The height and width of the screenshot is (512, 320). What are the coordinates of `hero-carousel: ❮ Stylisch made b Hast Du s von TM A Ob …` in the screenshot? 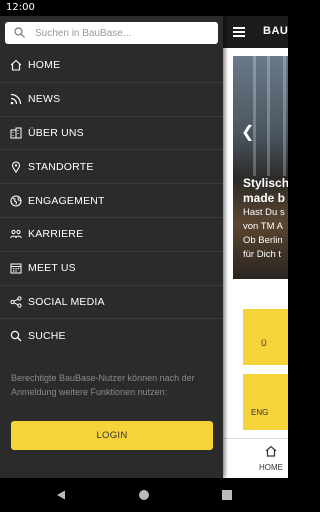 It's located at (260, 167).